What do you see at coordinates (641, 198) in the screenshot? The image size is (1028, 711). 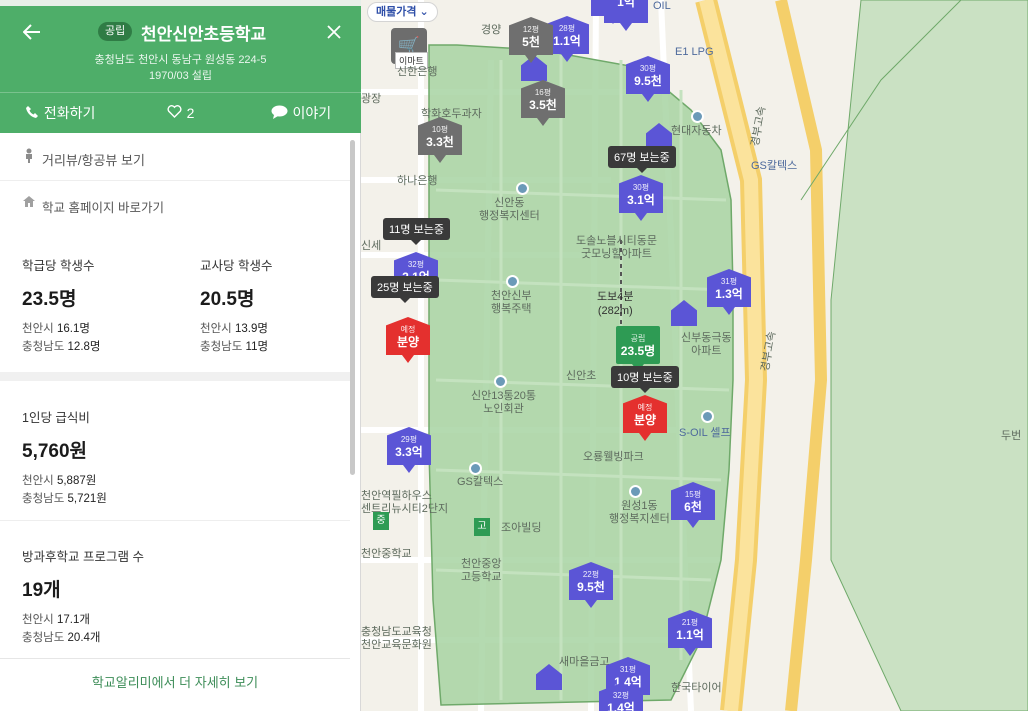 I see `price-pin: 30평 3.1억` at bounding box center [641, 198].